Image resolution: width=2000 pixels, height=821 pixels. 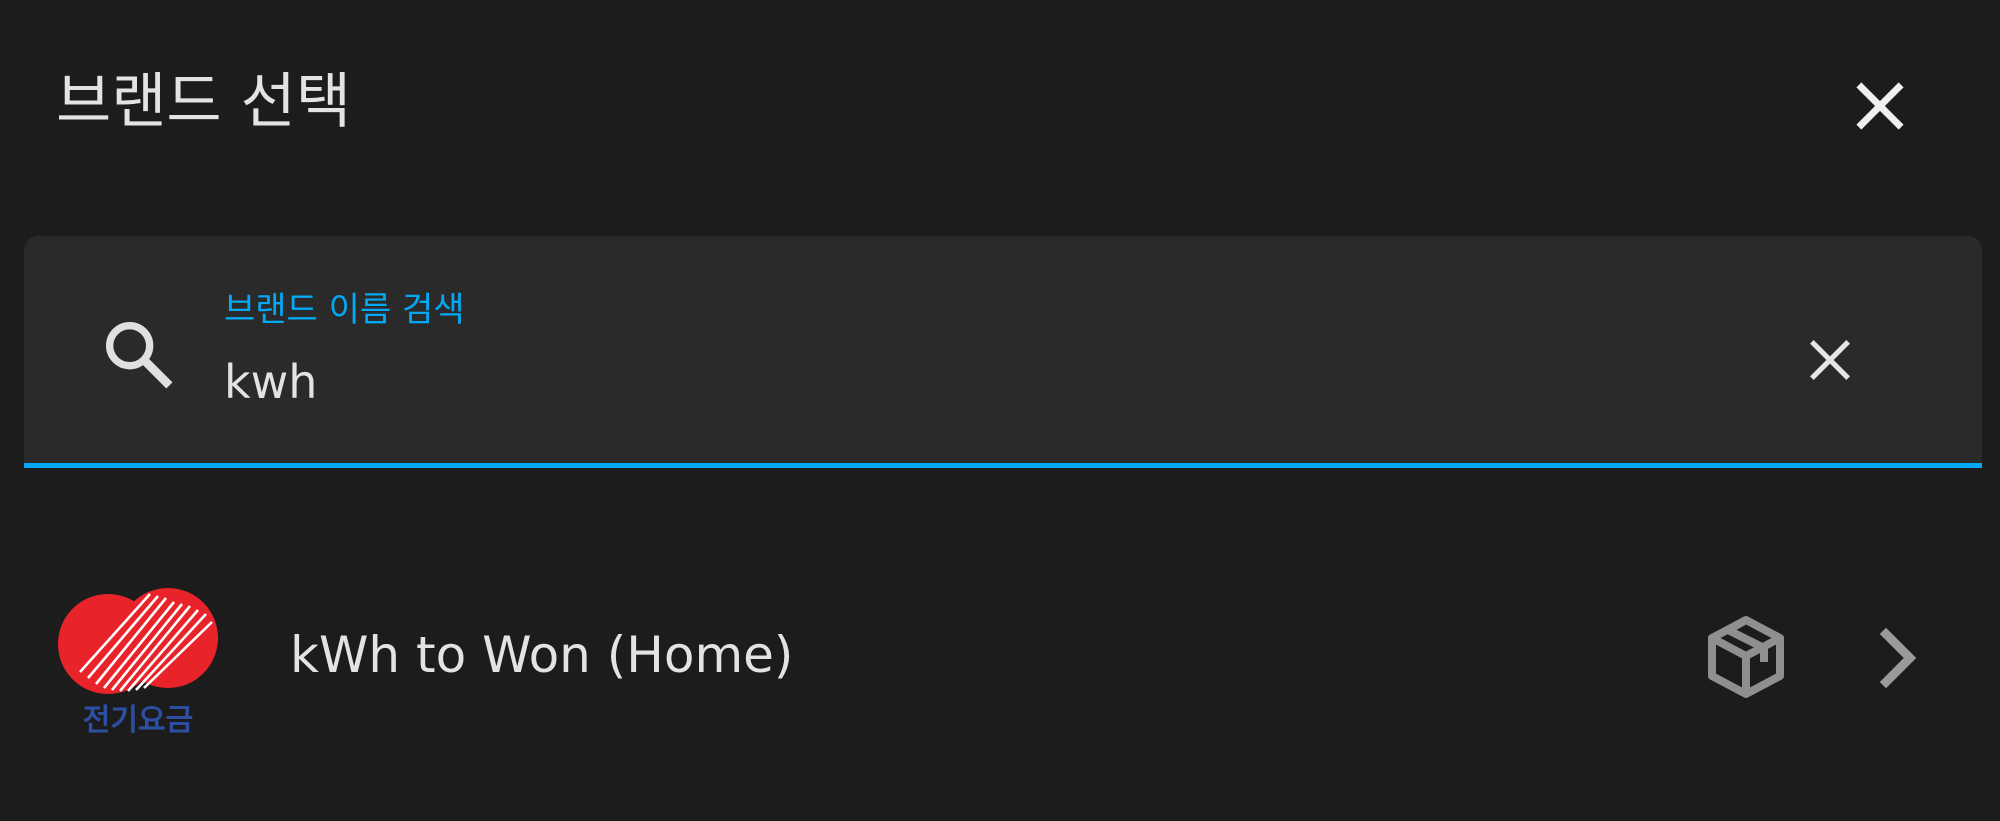 What do you see at coordinates (1746, 657) in the screenshot?
I see `custom-integration-box-icon` at bounding box center [1746, 657].